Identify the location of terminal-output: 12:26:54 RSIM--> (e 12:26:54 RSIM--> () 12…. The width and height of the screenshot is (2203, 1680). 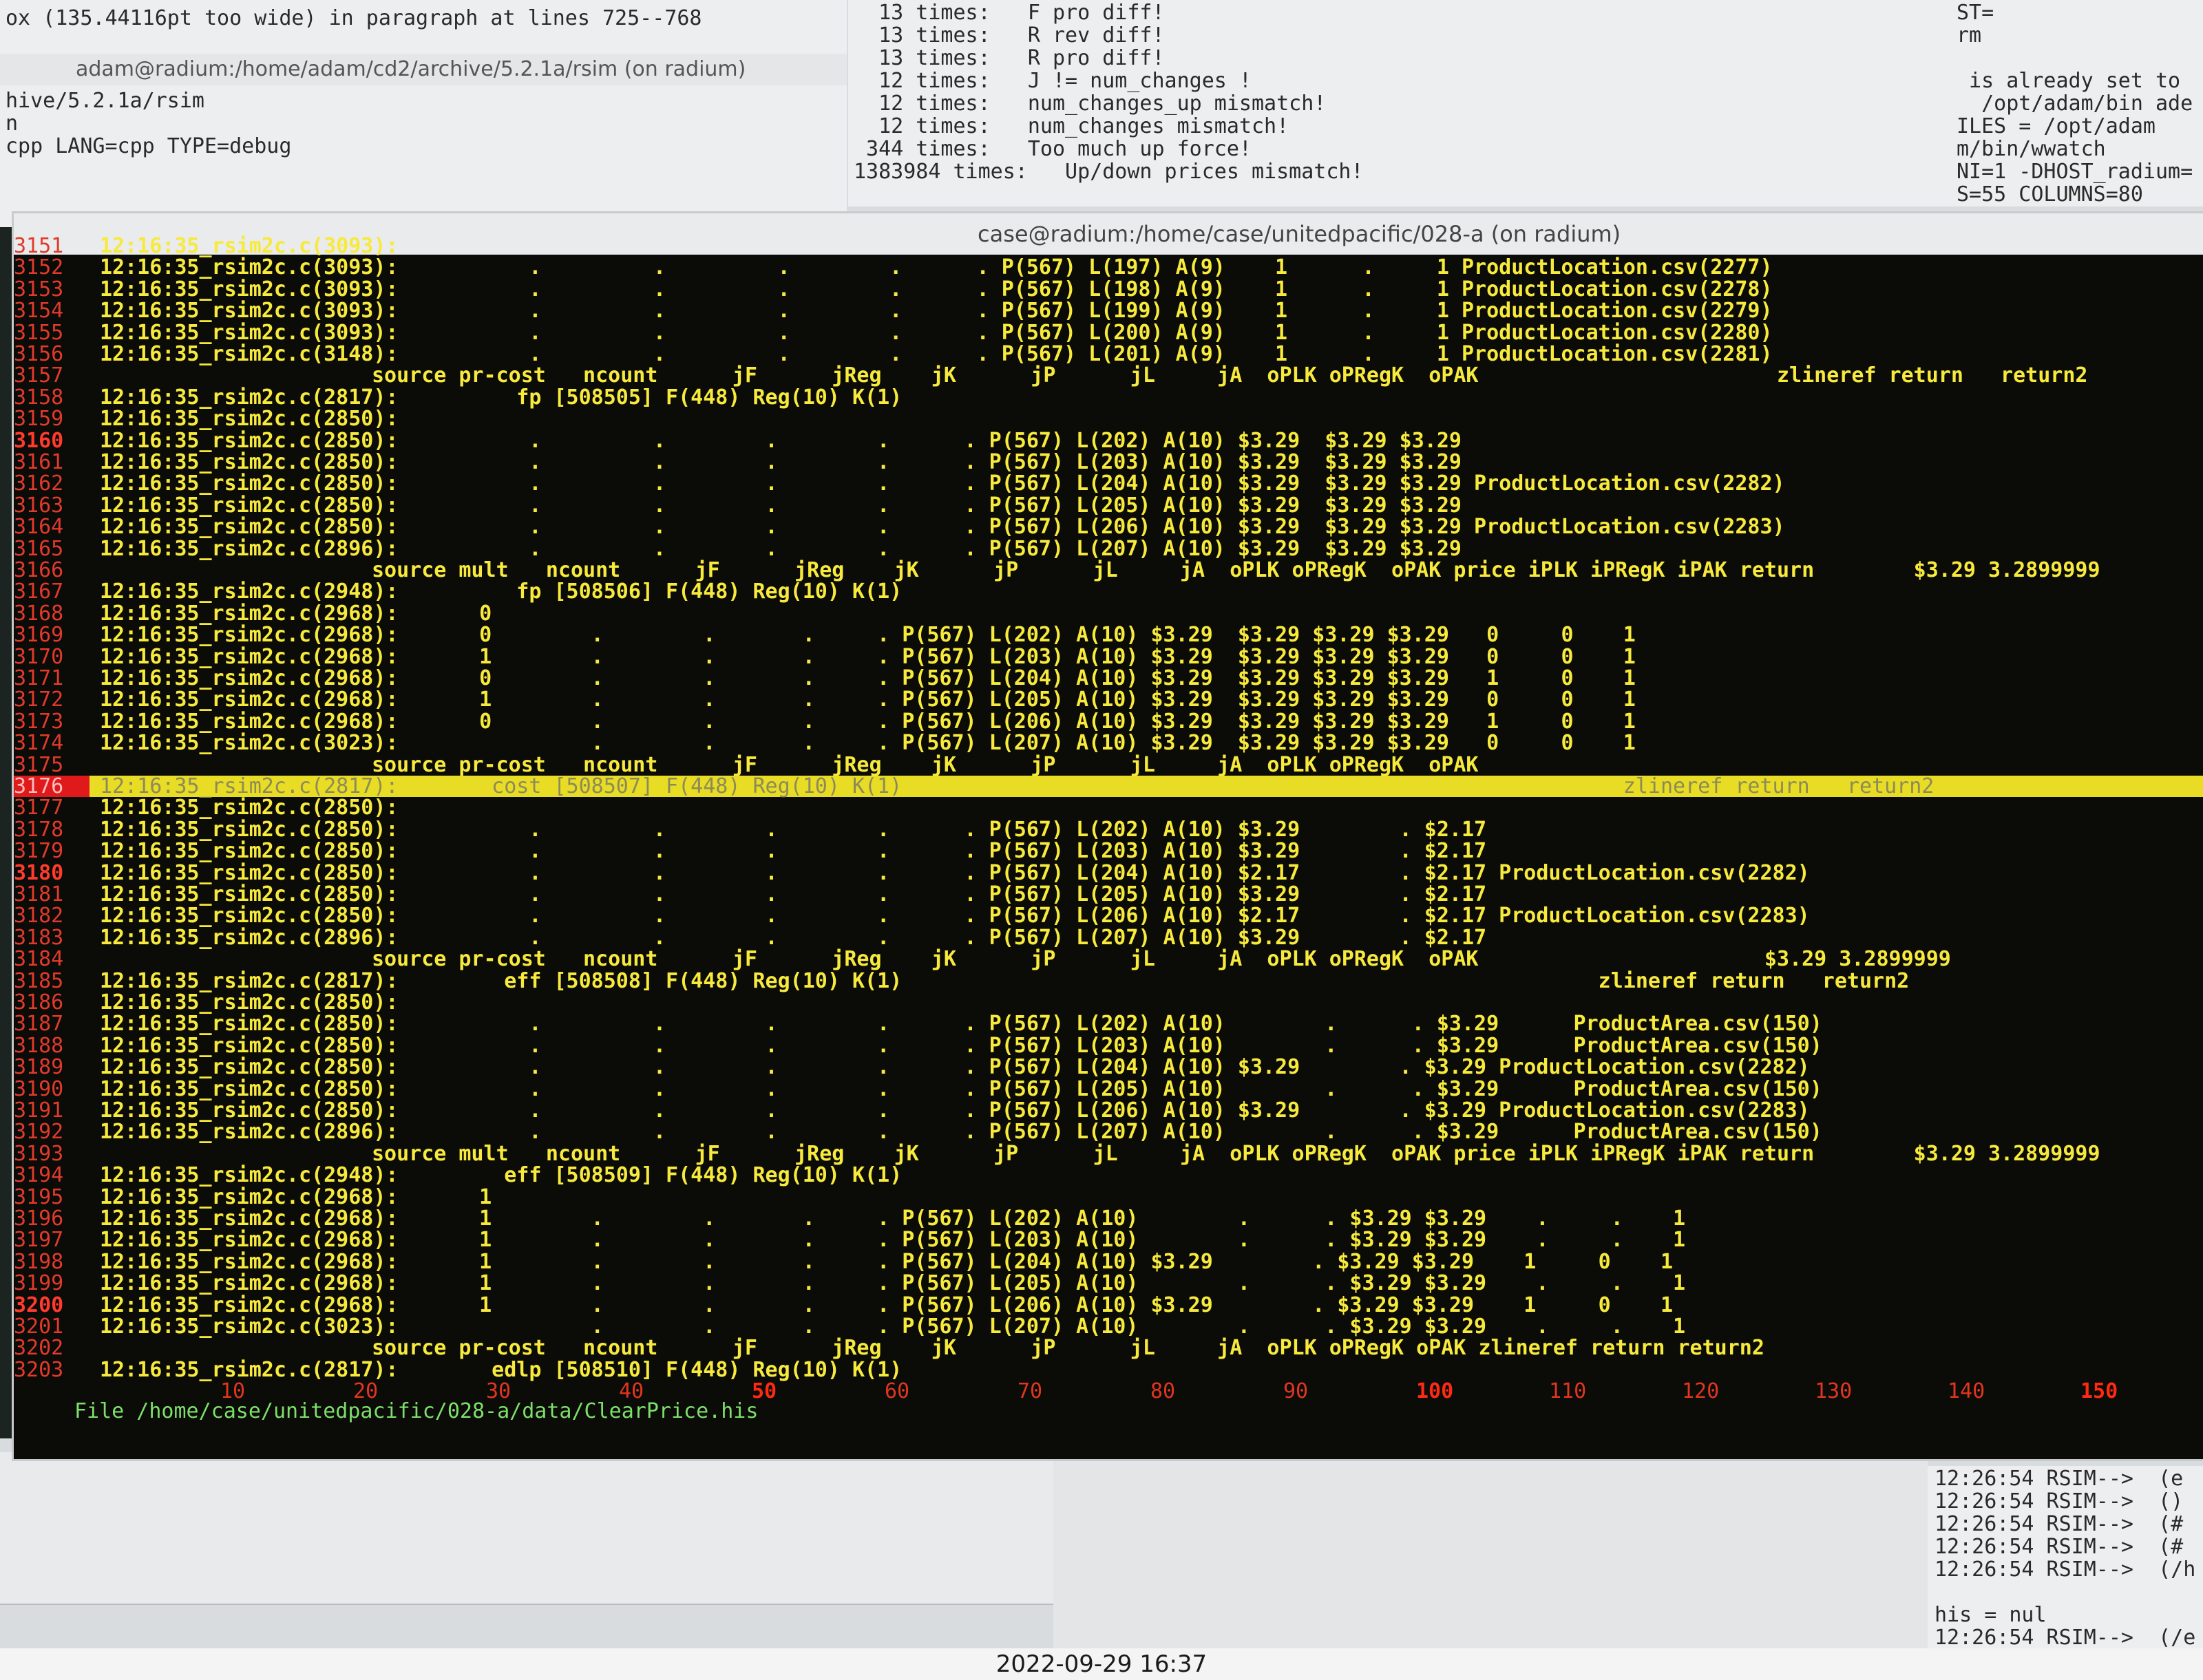
(2065, 1558).